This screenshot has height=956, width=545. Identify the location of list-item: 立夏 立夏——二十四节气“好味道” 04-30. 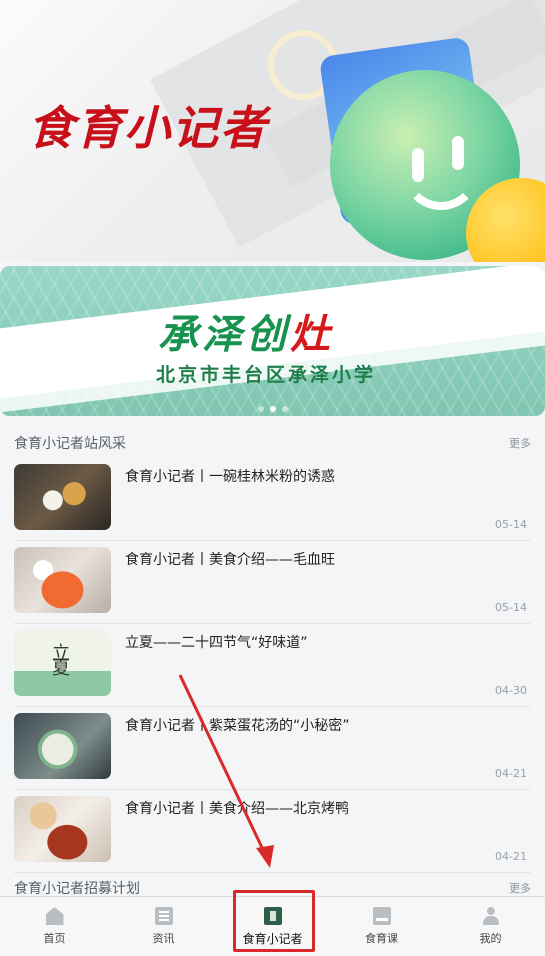
(272, 665).